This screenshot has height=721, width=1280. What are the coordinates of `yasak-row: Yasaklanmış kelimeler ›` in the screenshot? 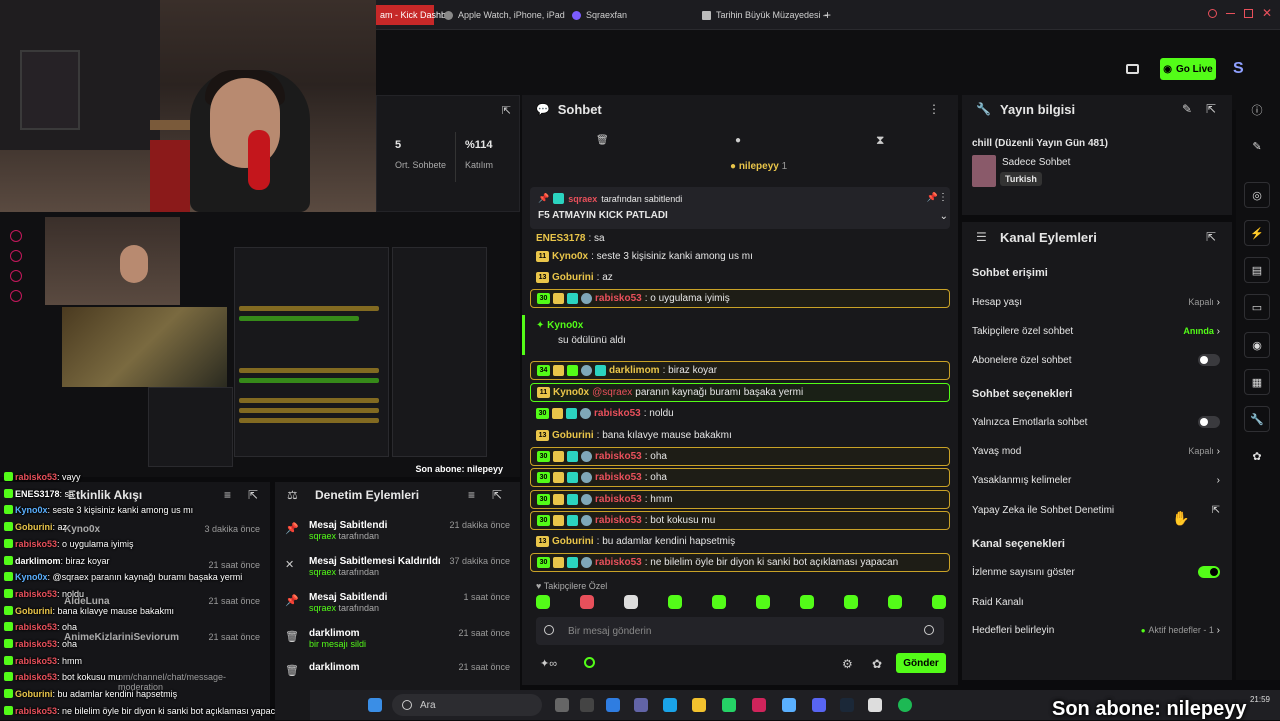 It's located at (1096, 480).